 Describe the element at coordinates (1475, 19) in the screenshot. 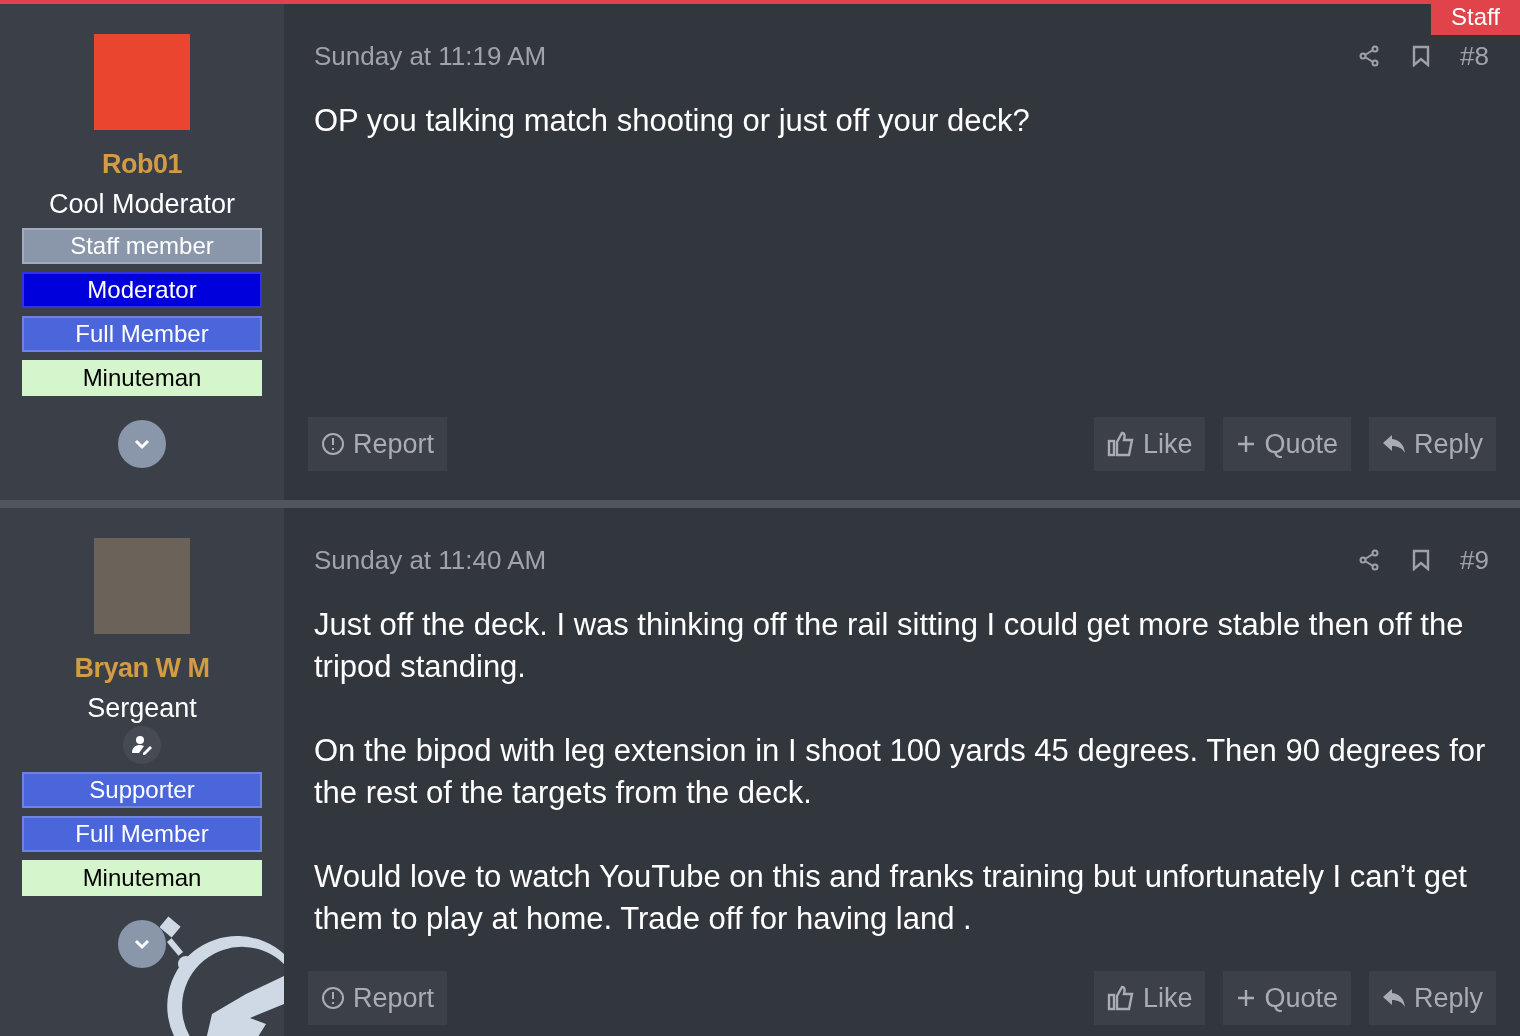

I see `staff-ribbon: Staff` at that location.